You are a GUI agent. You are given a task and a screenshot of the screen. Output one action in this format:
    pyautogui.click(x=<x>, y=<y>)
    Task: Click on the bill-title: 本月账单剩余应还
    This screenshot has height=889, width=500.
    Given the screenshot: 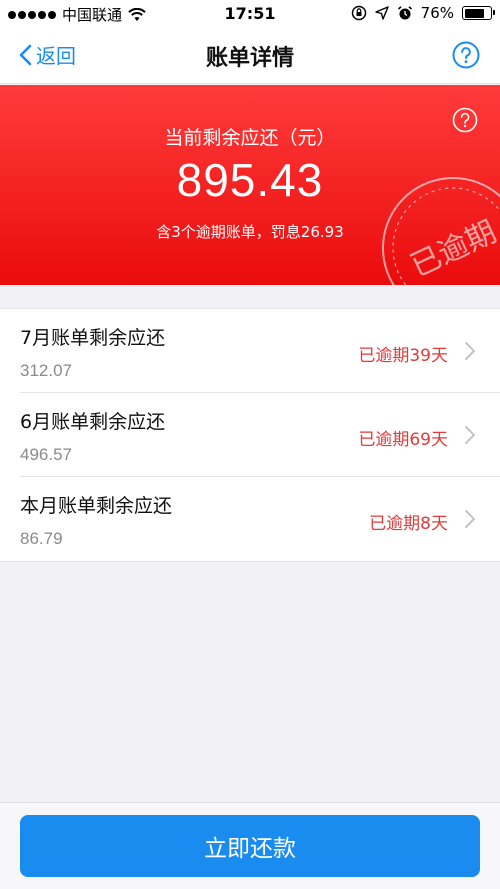 What is the action you would take?
    pyautogui.click(x=96, y=506)
    